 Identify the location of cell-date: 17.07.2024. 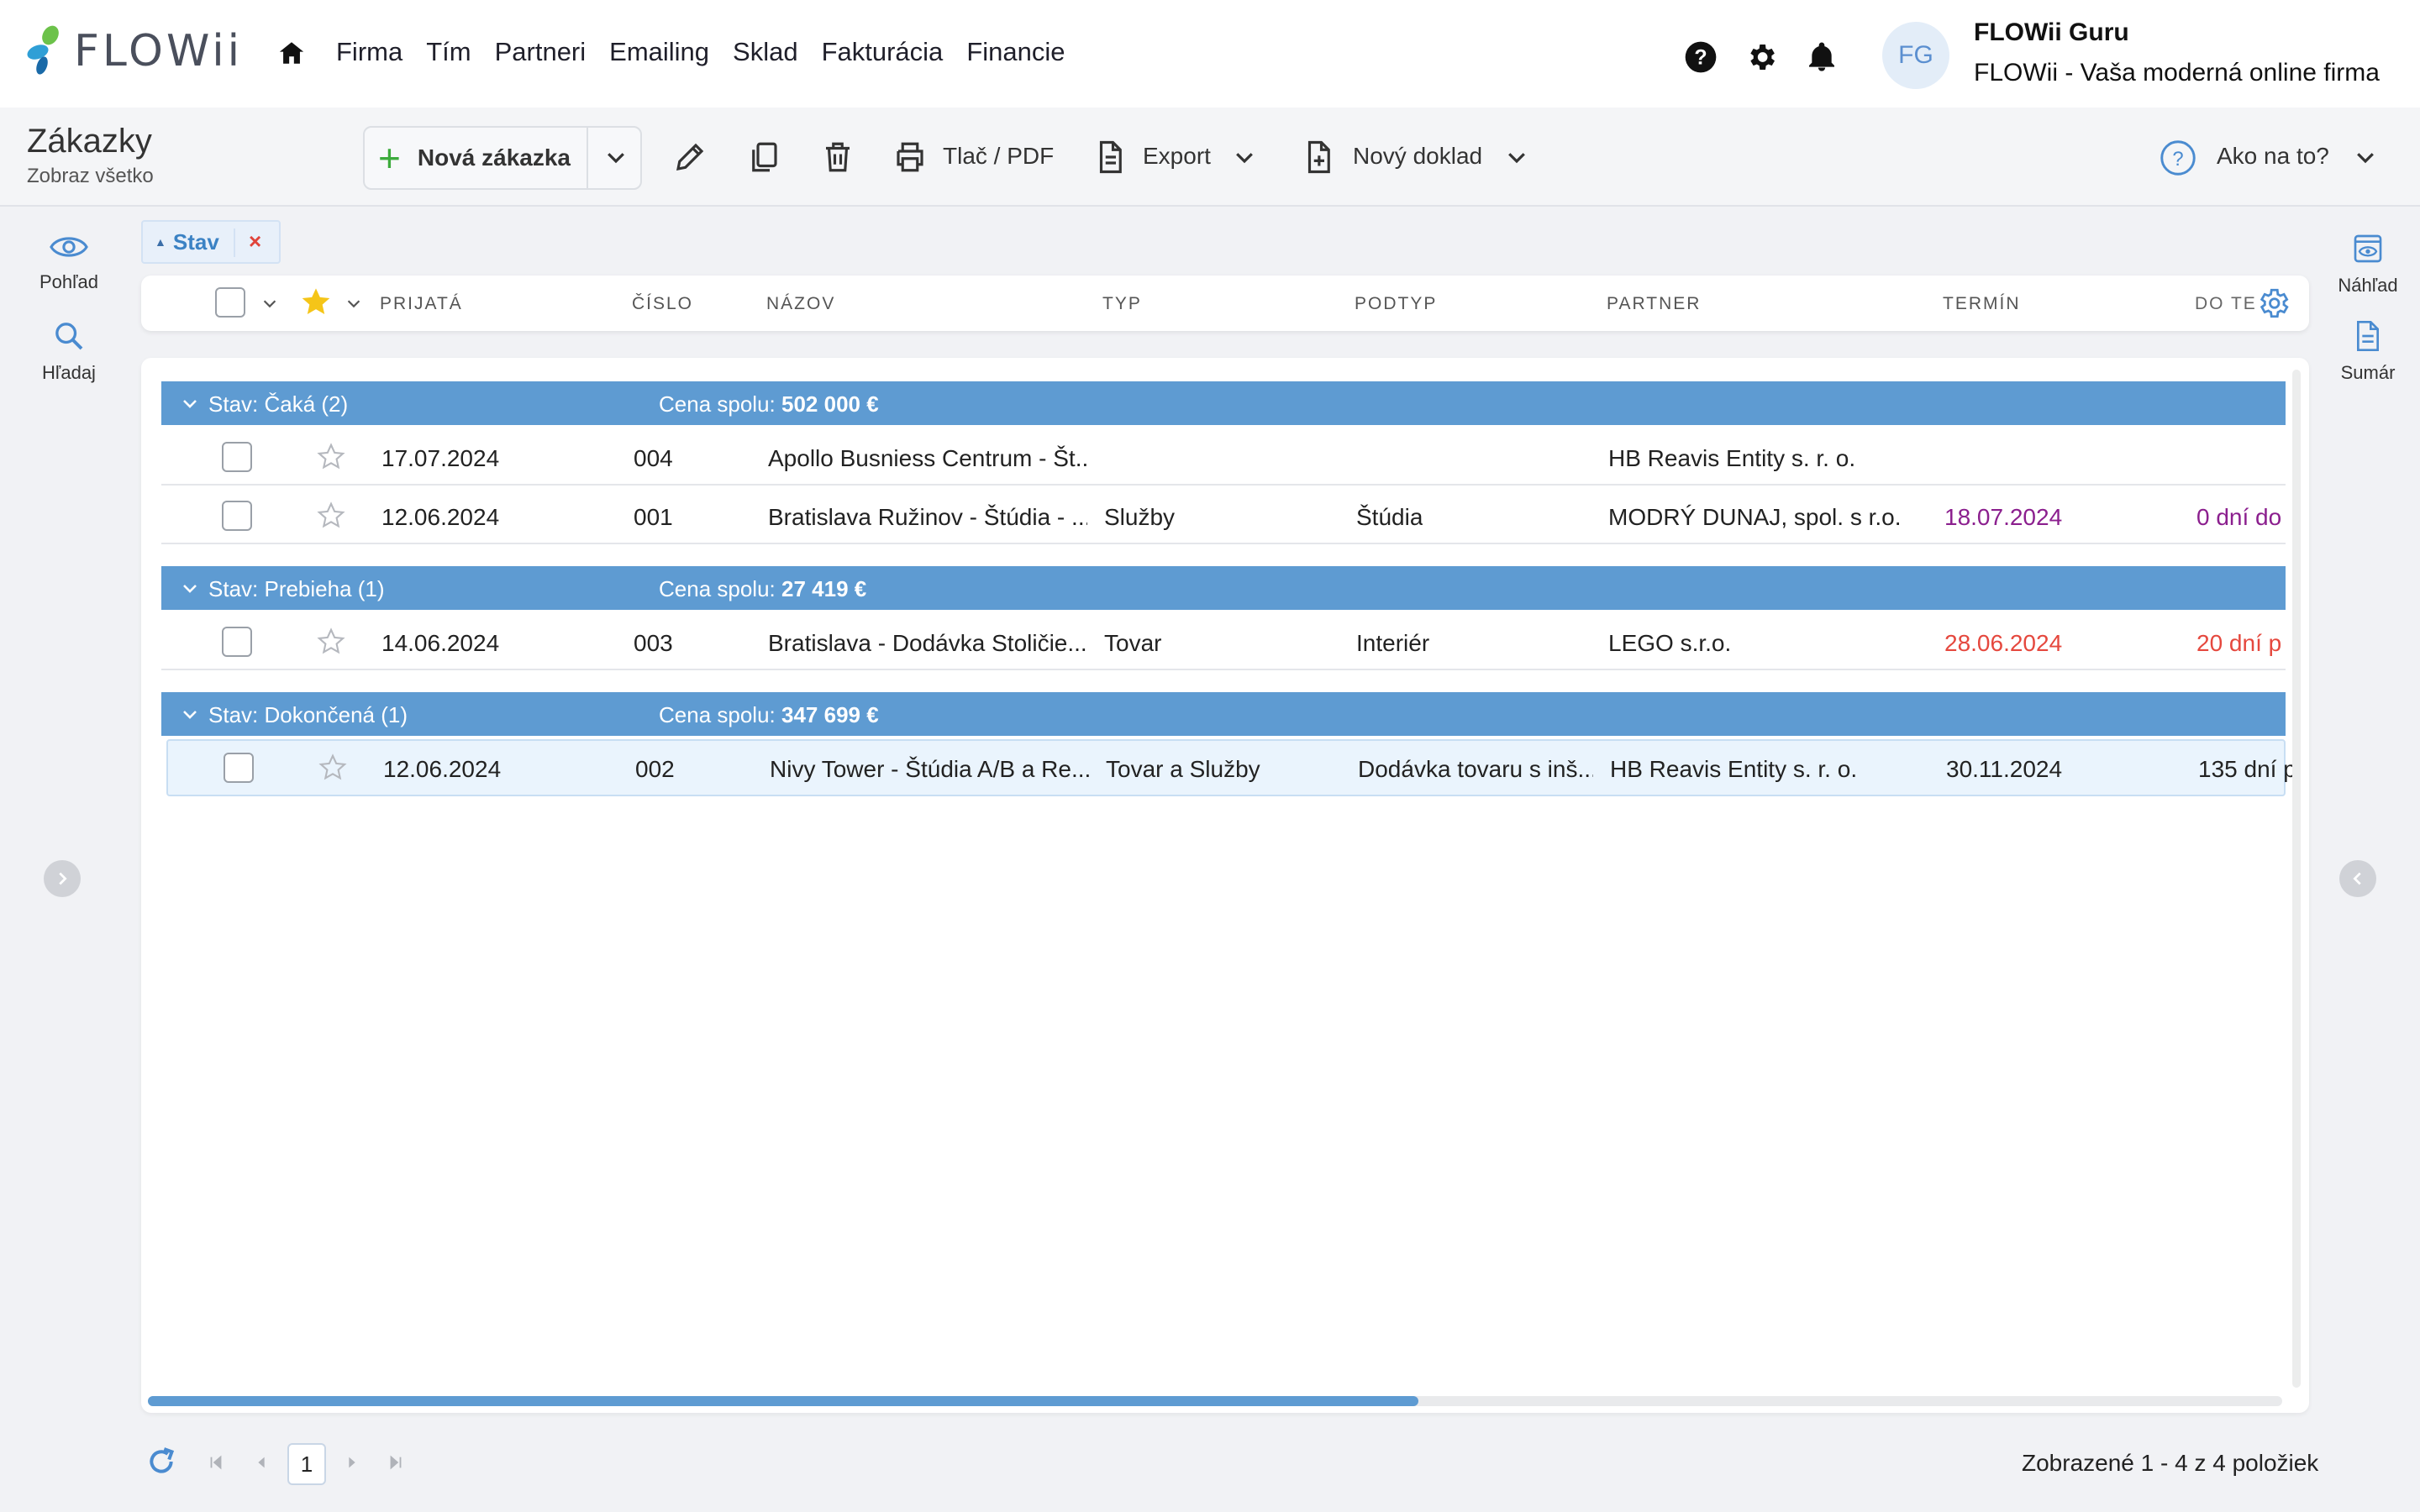
(440, 458).